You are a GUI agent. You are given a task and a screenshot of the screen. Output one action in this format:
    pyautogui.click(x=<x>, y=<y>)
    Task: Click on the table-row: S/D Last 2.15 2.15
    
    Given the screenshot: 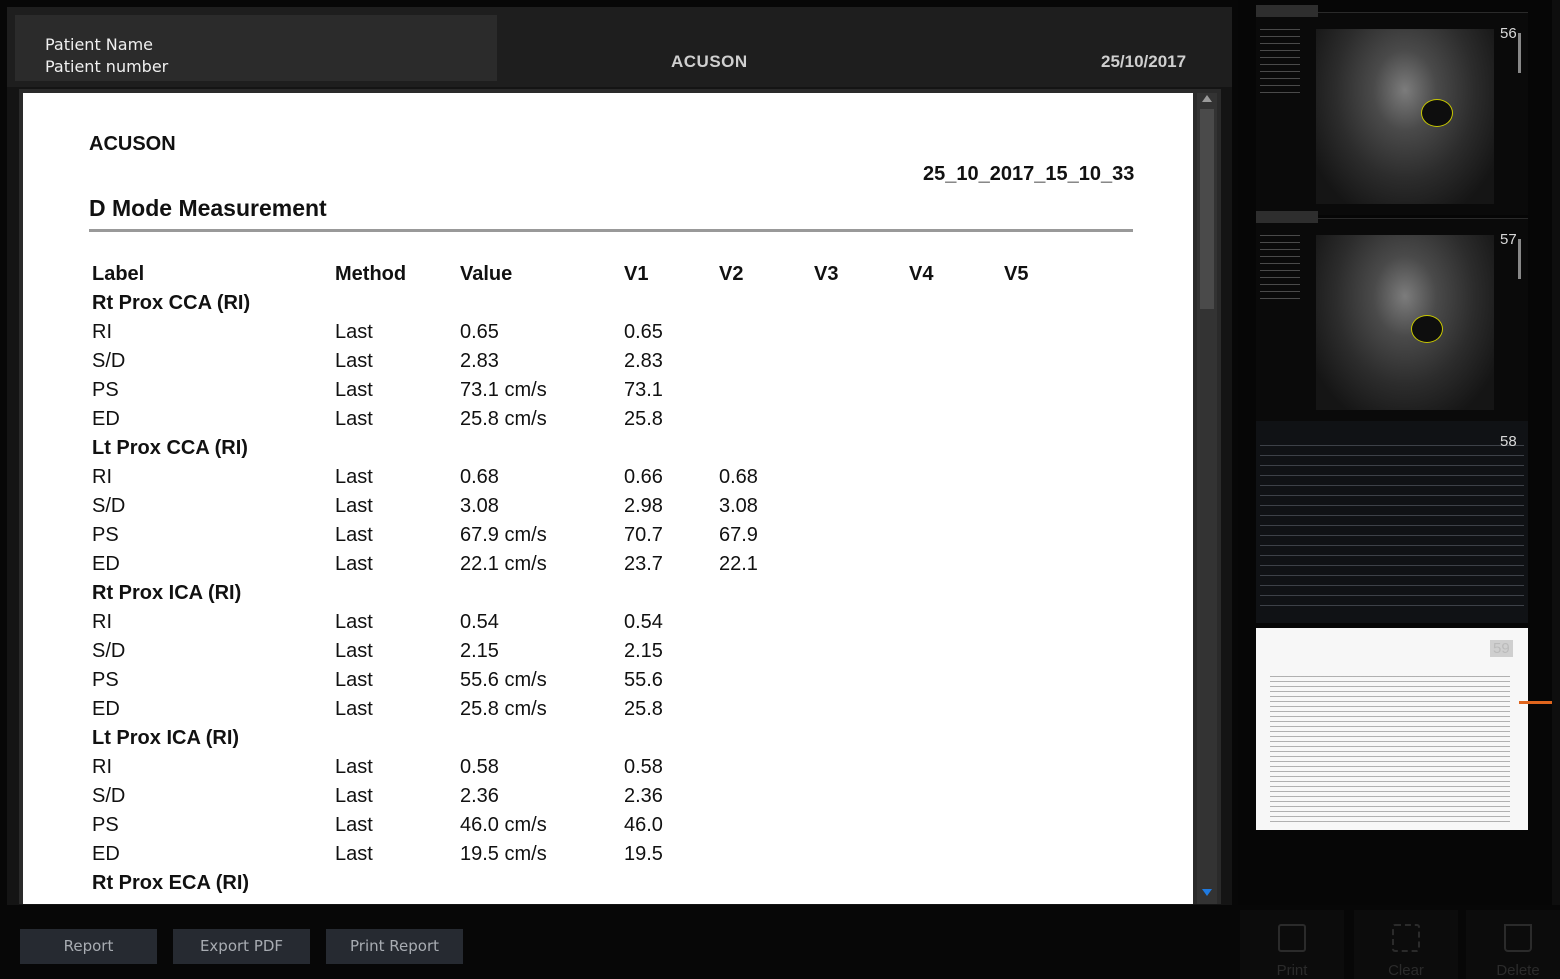 What is the action you would take?
    pyautogui.click(x=592, y=652)
    